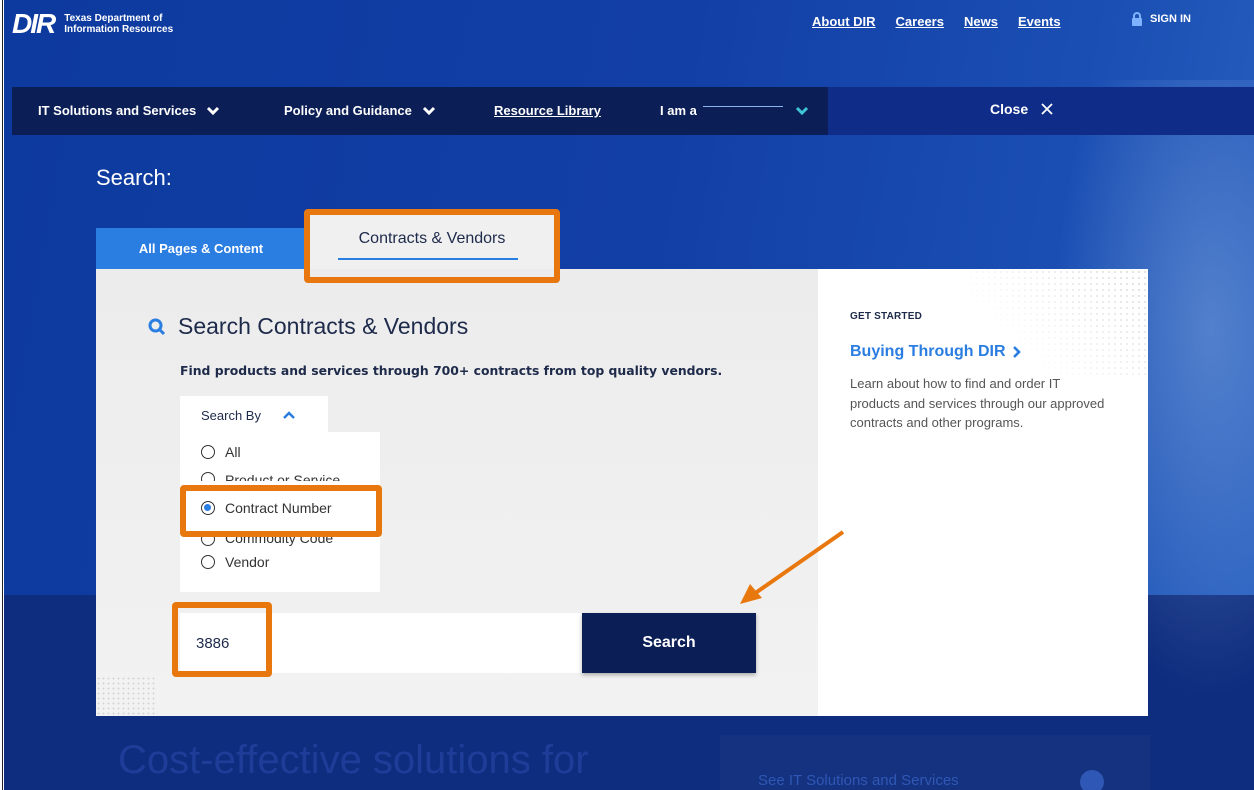 The image size is (1254, 790). What do you see at coordinates (1170, 19) in the screenshot?
I see `sign-in-label: SIGN IN` at bounding box center [1170, 19].